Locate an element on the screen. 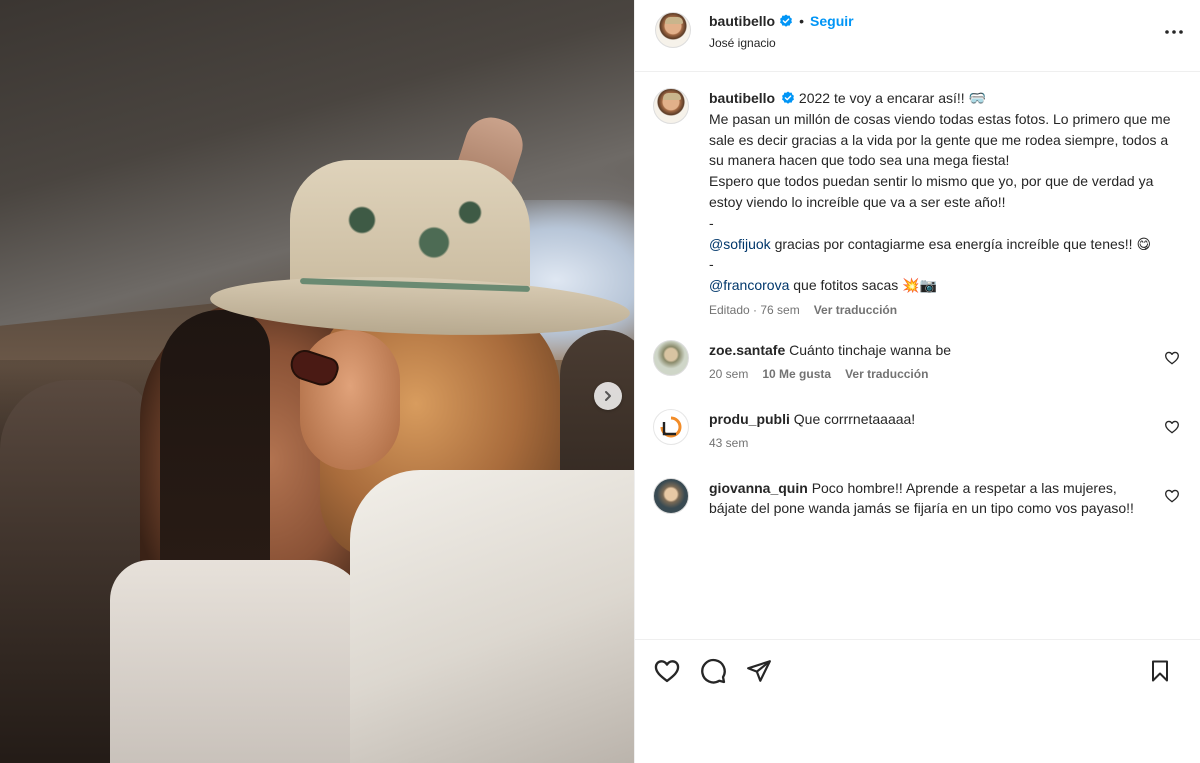 The image size is (1200, 763). post-username: bautibello is located at coordinates (742, 21).